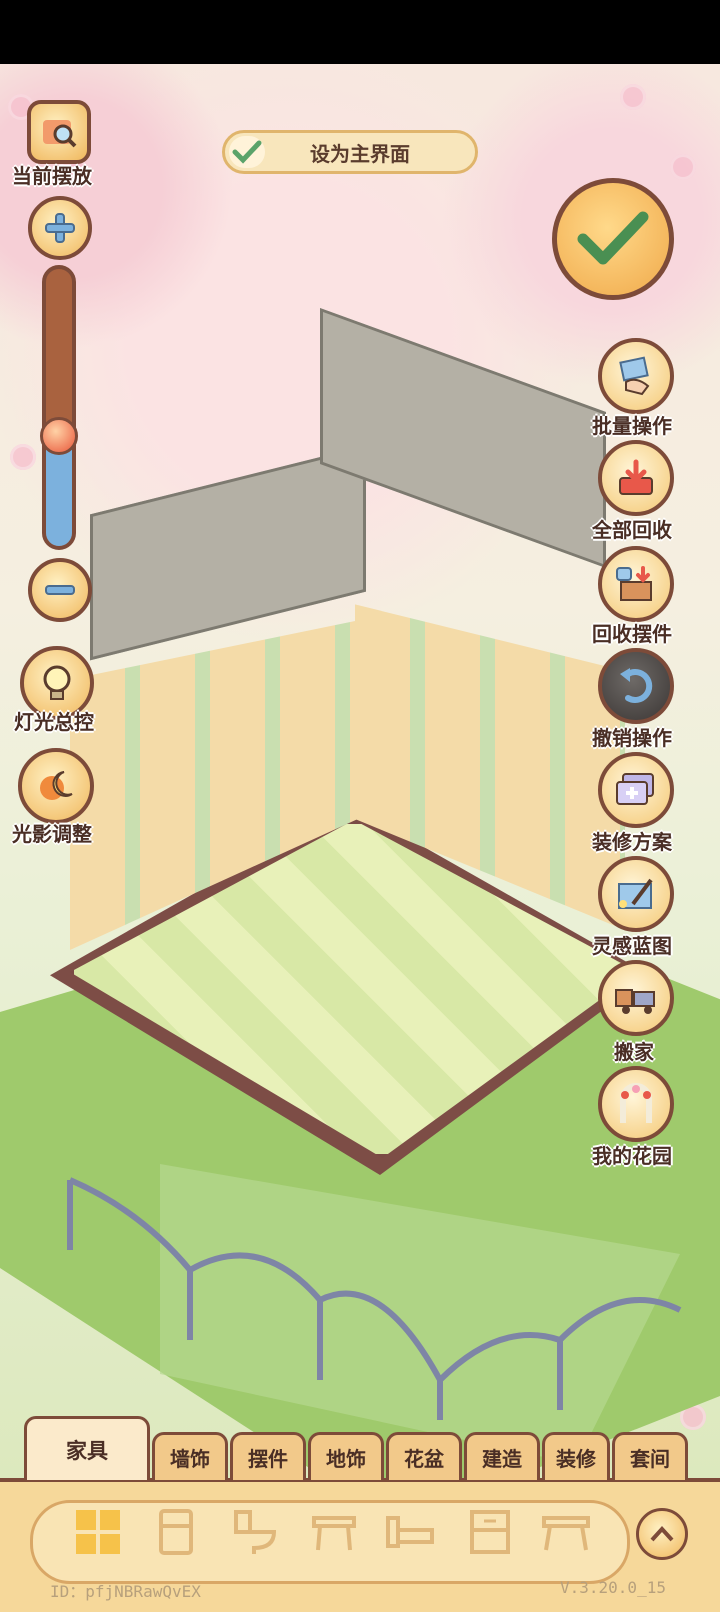 The width and height of the screenshot is (720, 1612). Describe the element at coordinates (613, 1587) in the screenshot. I see `version-text: V.3.20.0_15` at that location.